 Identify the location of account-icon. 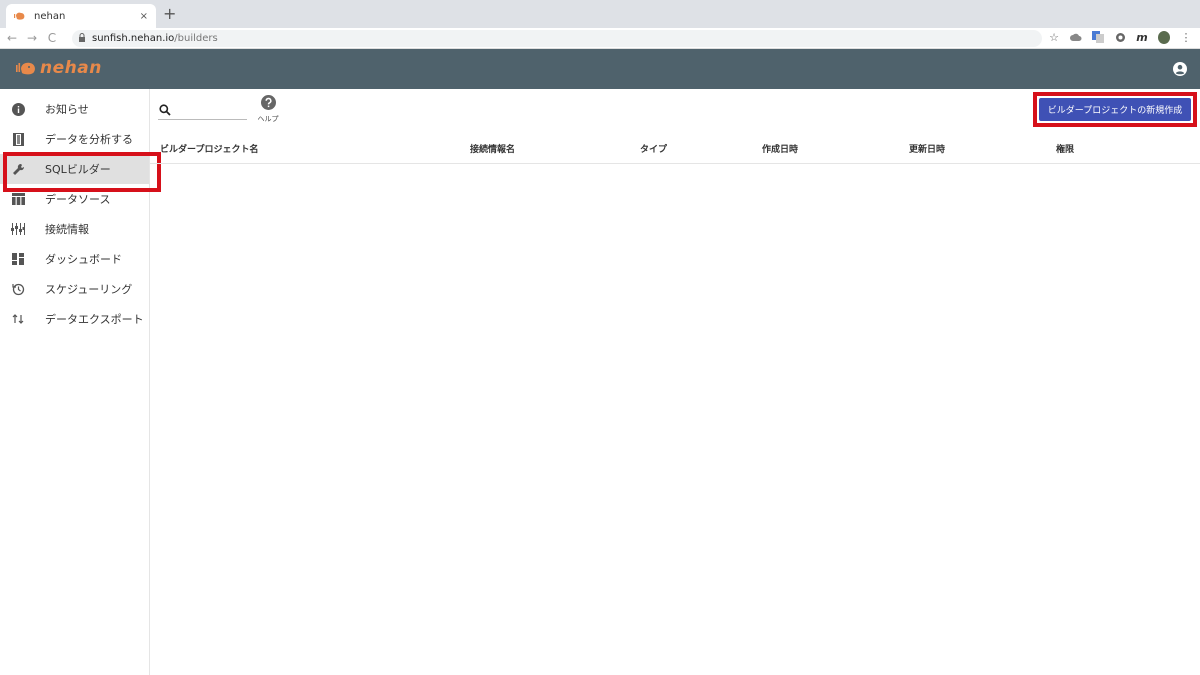
(1180, 69).